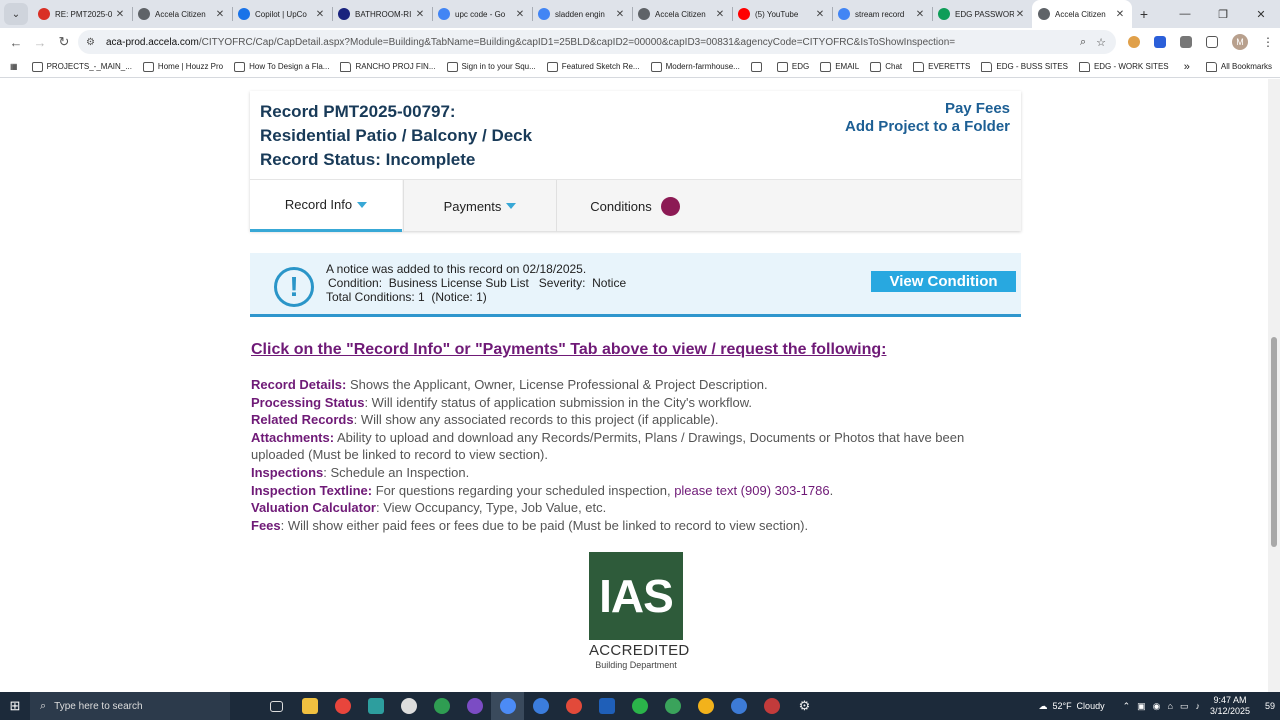 This screenshot has height=720, width=1280. I want to click on chevron-up-icon: ⌃, so click(1127, 706).